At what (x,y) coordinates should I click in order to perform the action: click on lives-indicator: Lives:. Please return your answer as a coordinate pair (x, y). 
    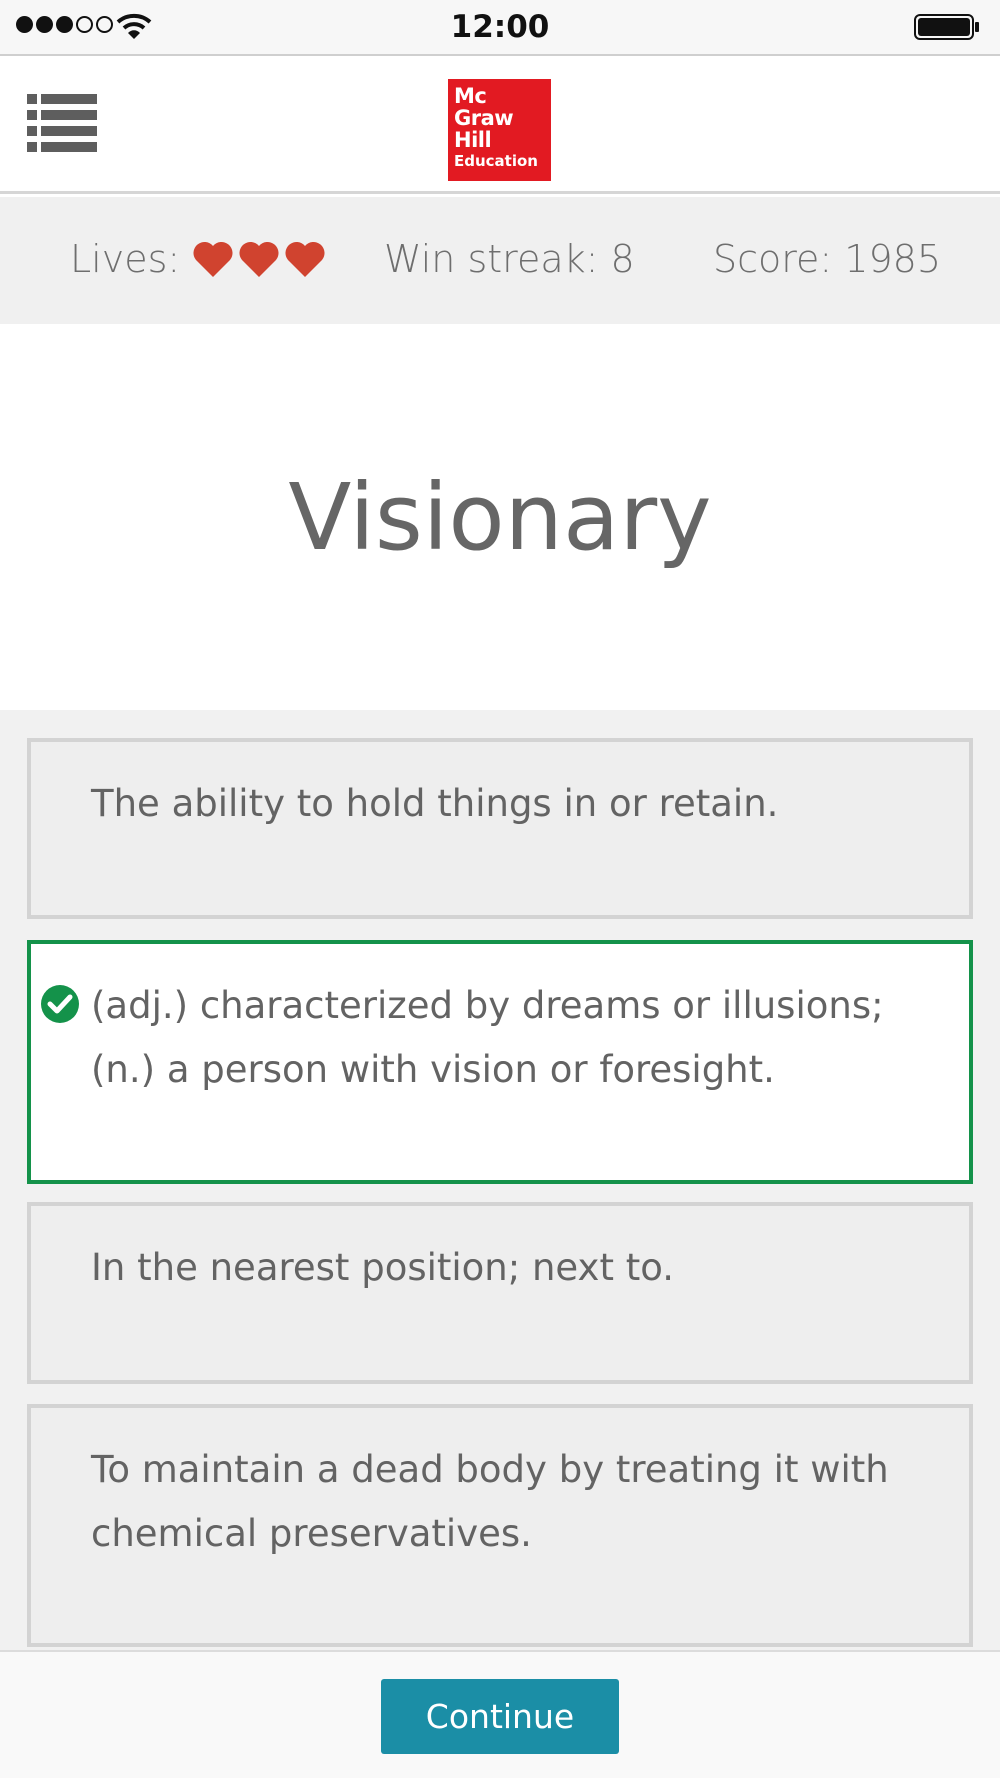
    Looking at the image, I should click on (198, 259).